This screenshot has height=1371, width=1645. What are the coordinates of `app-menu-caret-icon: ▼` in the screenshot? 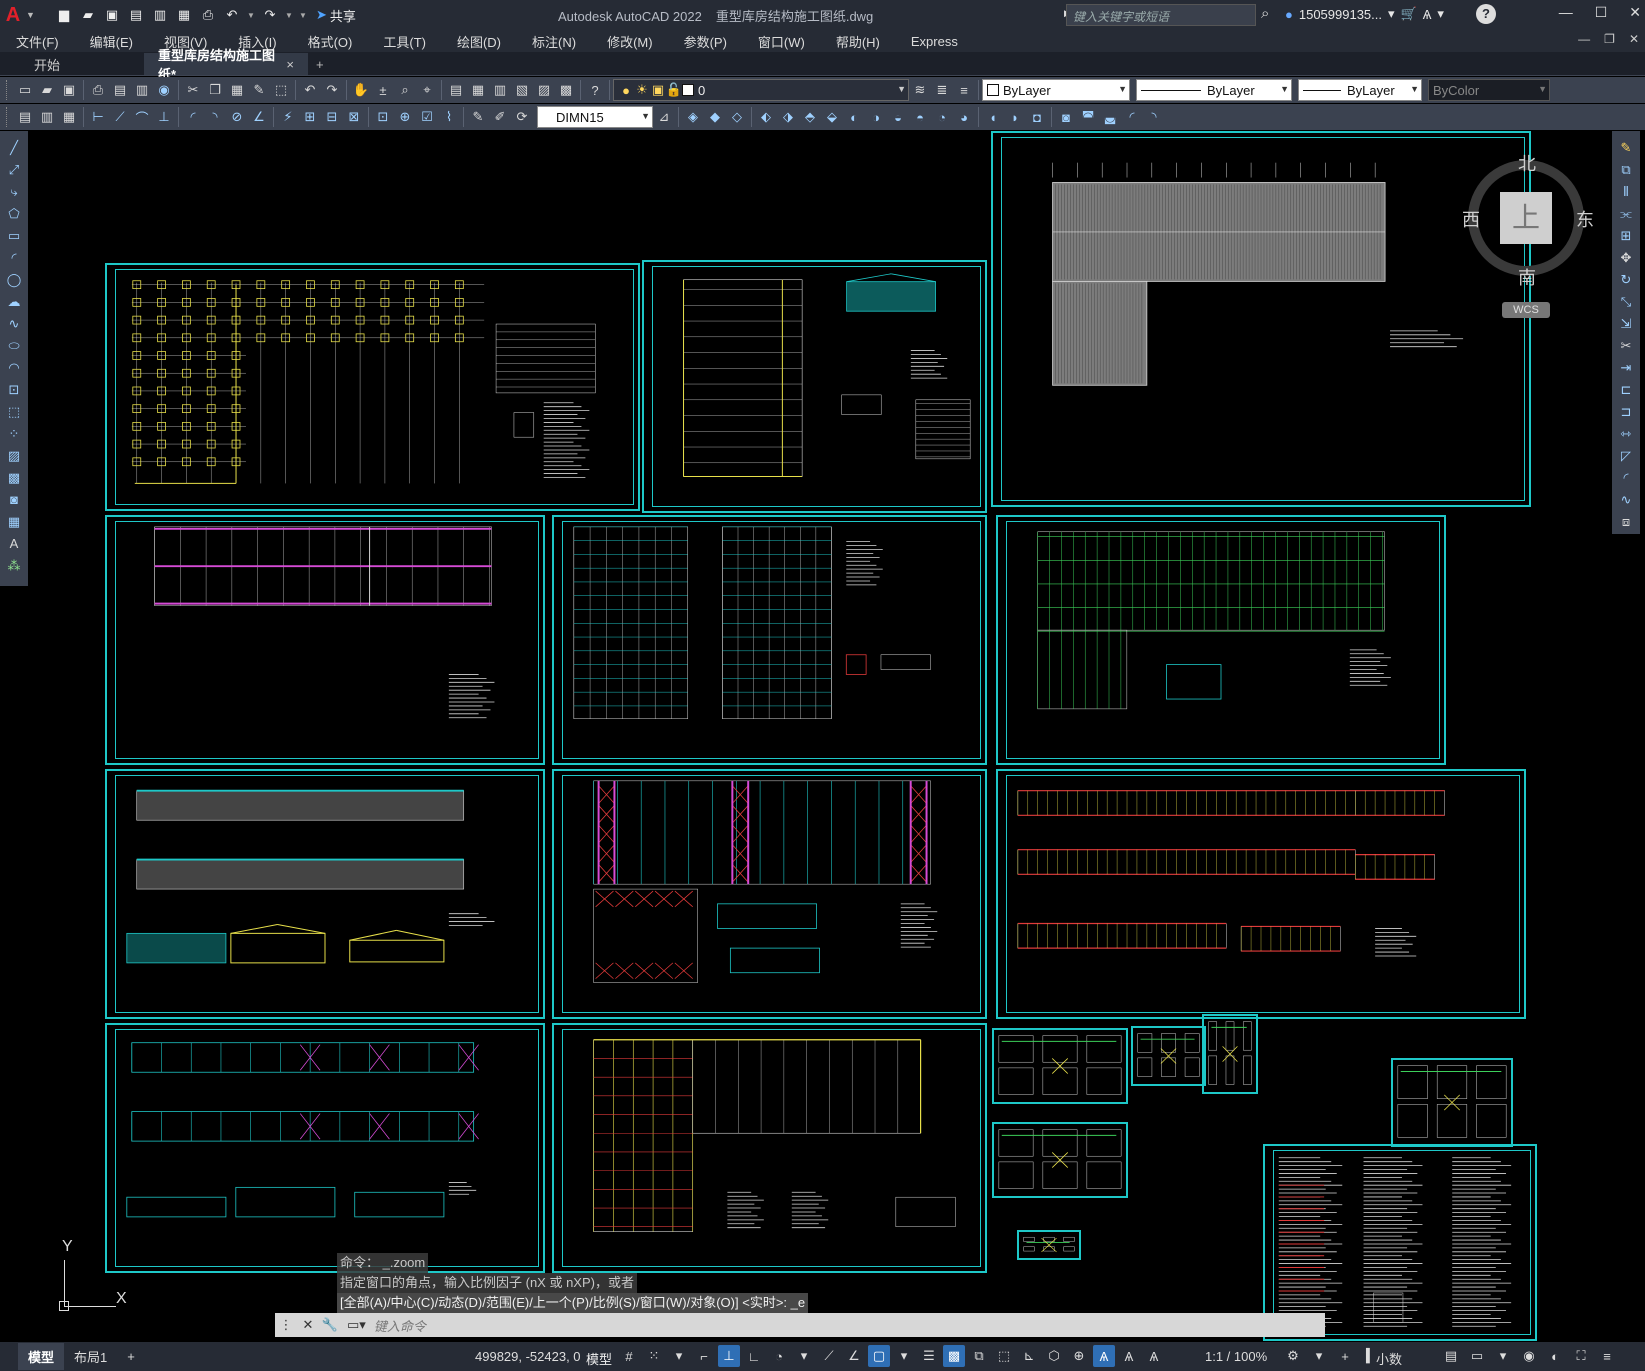 It's located at (32, 15).